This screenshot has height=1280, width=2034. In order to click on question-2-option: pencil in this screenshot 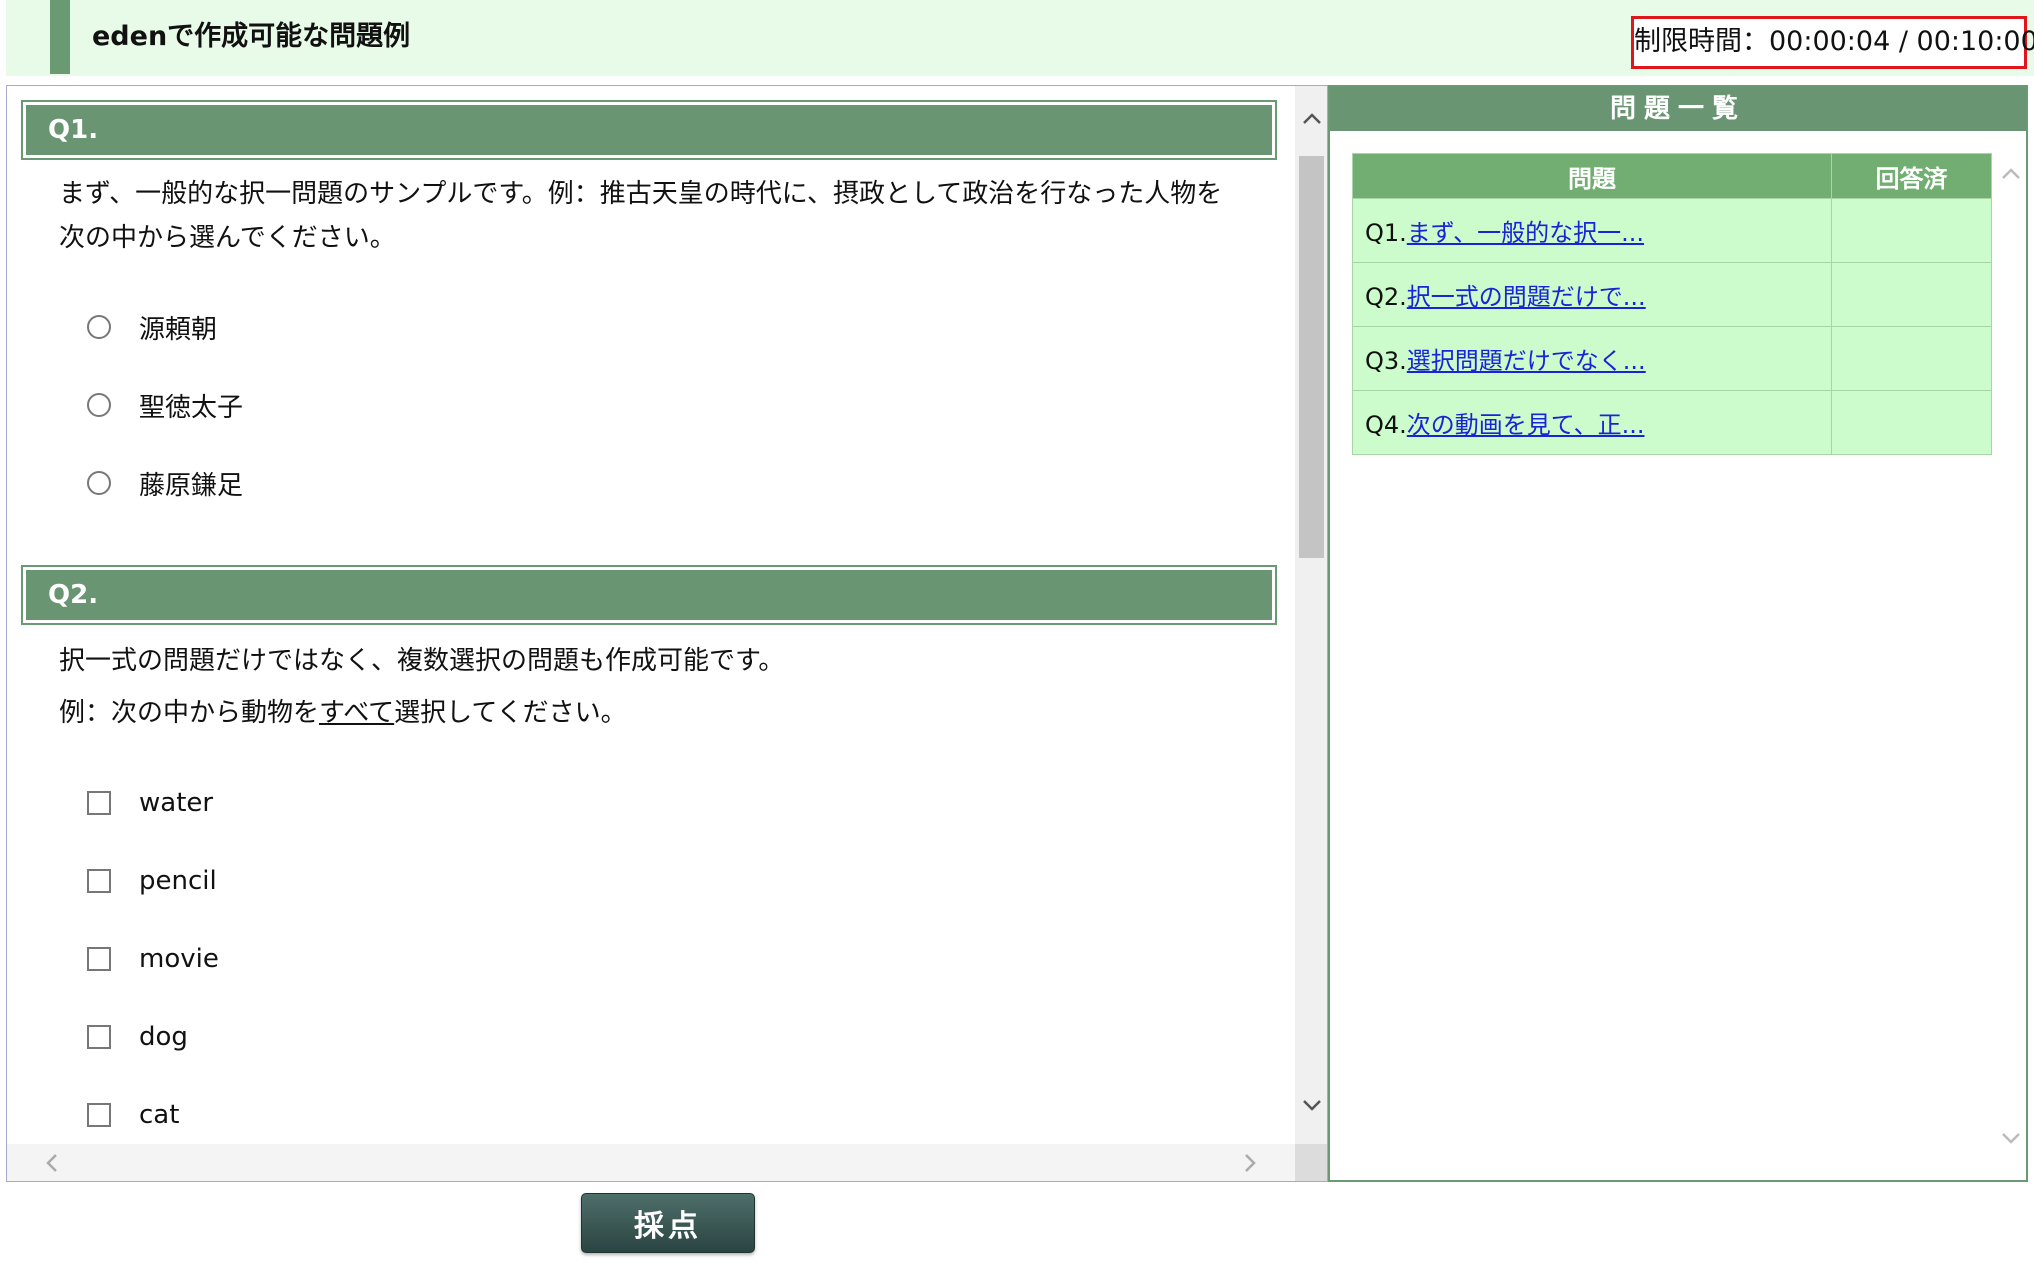, I will do `click(152, 881)`.